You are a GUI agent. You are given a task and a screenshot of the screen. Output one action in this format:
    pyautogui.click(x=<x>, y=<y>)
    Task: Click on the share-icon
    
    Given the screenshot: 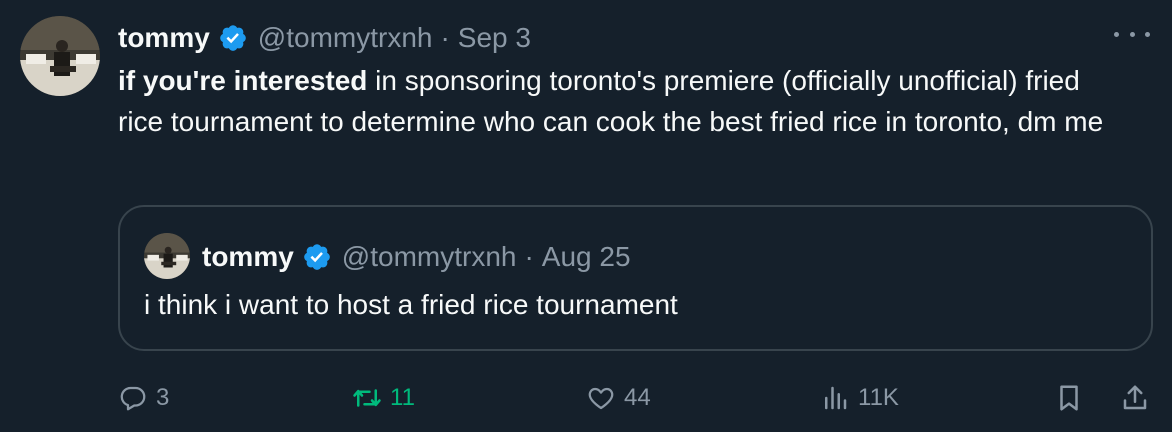 What is the action you would take?
    pyautogui.click(x=1135, y=397)
    